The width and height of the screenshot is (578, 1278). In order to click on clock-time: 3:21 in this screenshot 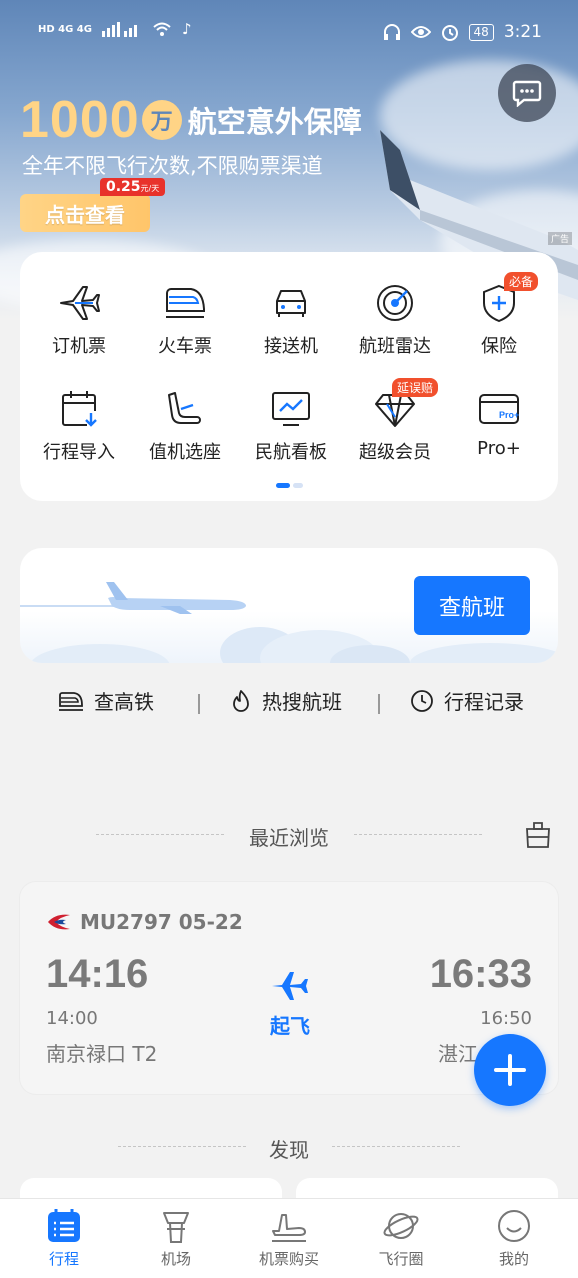, I will do `click(522, 32)`.